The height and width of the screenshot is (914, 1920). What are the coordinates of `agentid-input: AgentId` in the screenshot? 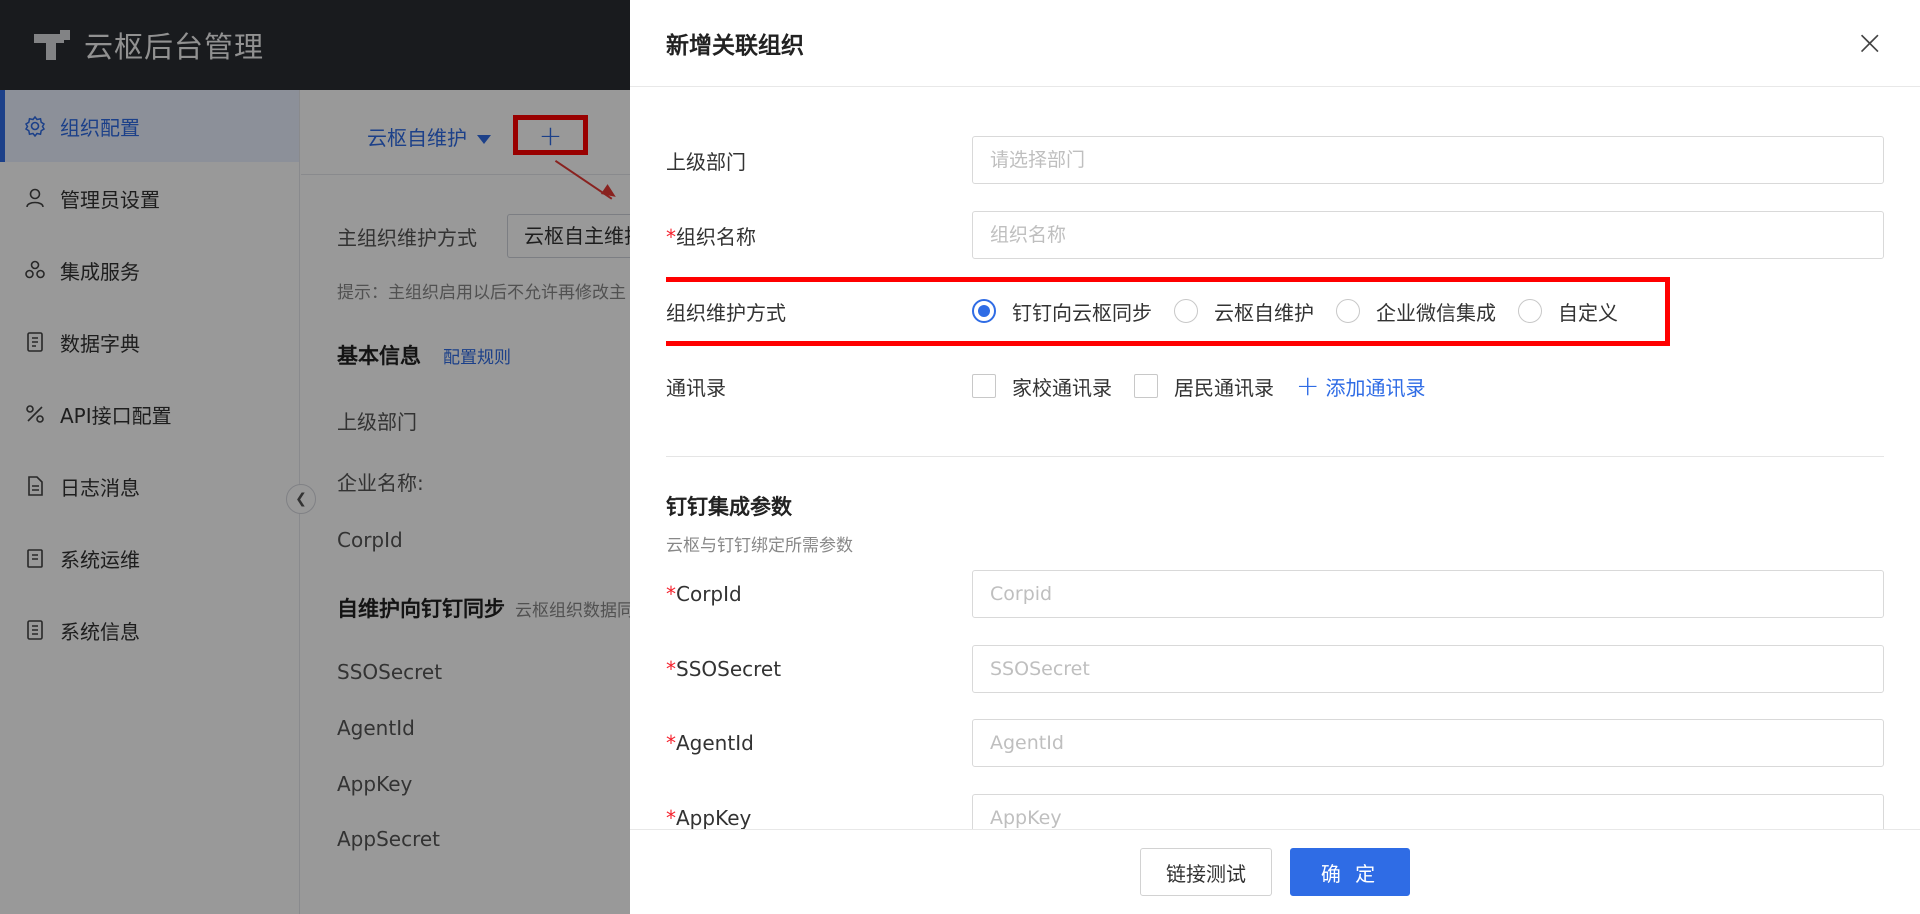 It's located at (1428, 743).